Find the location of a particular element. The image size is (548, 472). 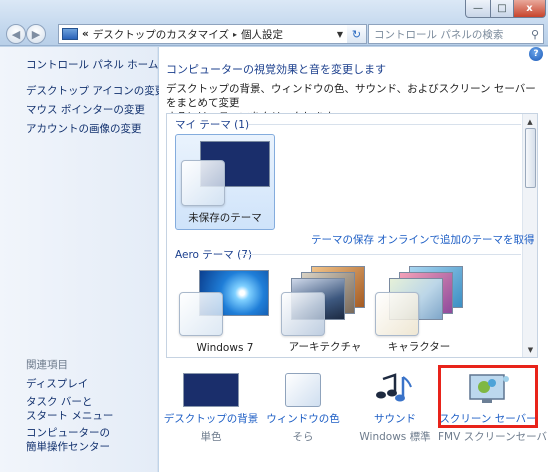

scroll-down-icon: ▼ is located at coordinates (530, 349).